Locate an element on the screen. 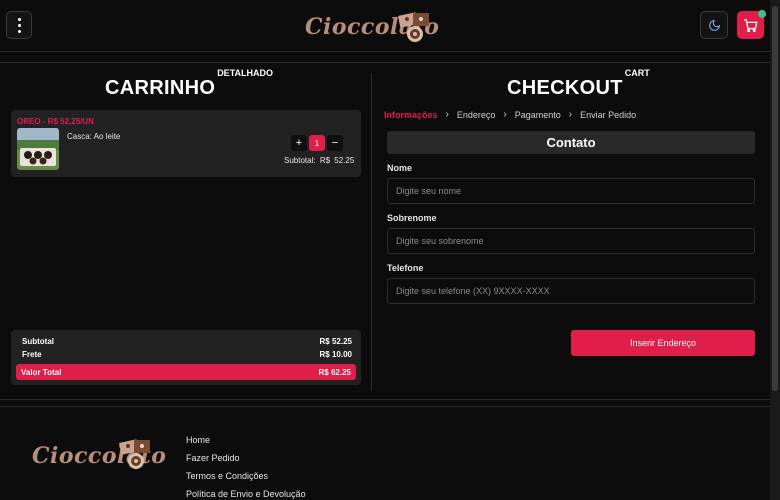  footer-link-termos: Termos e Condições is located at coordinates (246, 476).